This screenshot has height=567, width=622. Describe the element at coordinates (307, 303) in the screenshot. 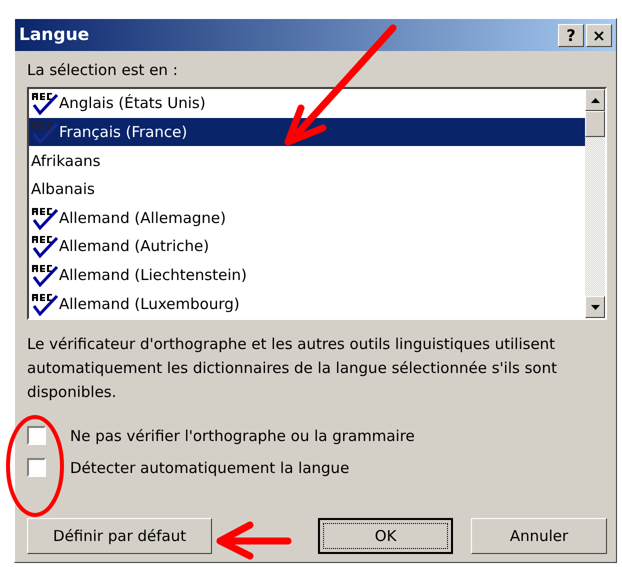

I see `language-item: Allemand (Luxembourg)` at that location.